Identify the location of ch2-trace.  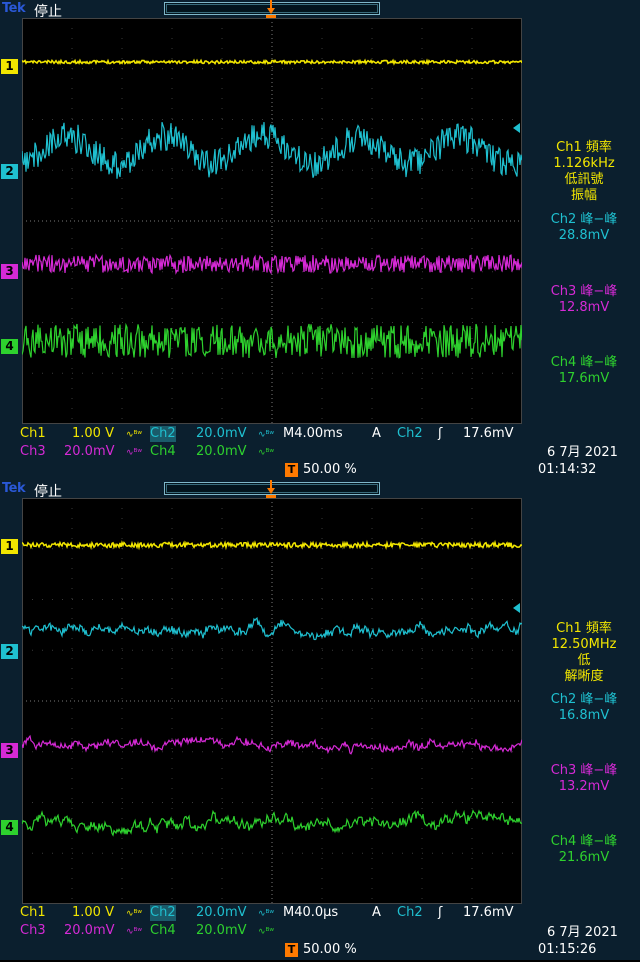
(272, 628).